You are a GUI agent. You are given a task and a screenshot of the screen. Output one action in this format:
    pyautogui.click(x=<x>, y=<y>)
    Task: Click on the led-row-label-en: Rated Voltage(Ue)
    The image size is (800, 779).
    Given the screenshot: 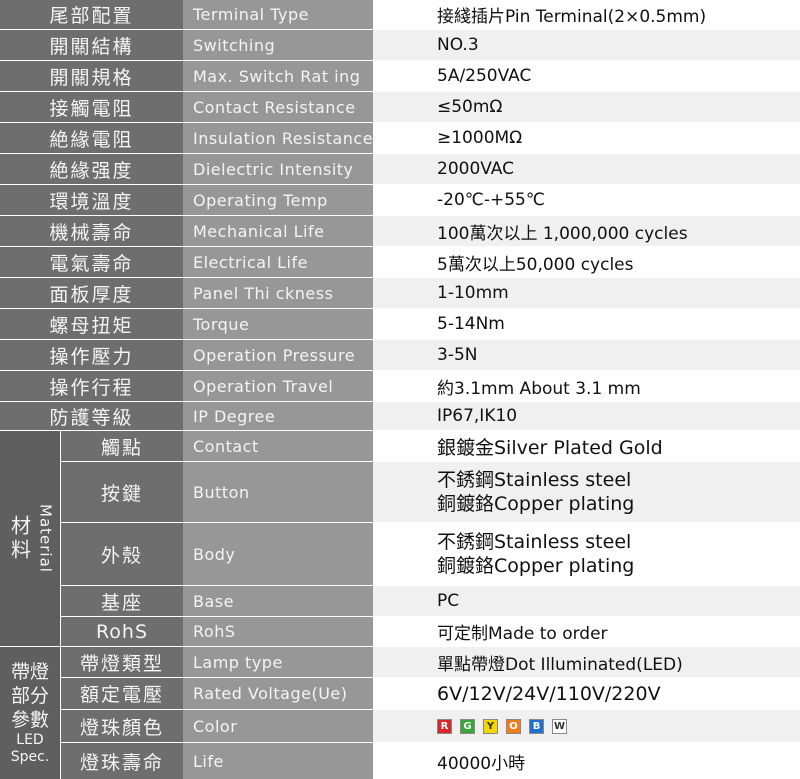 What is the action you would take?
    pyautogui.click(x=278, y=693)
    